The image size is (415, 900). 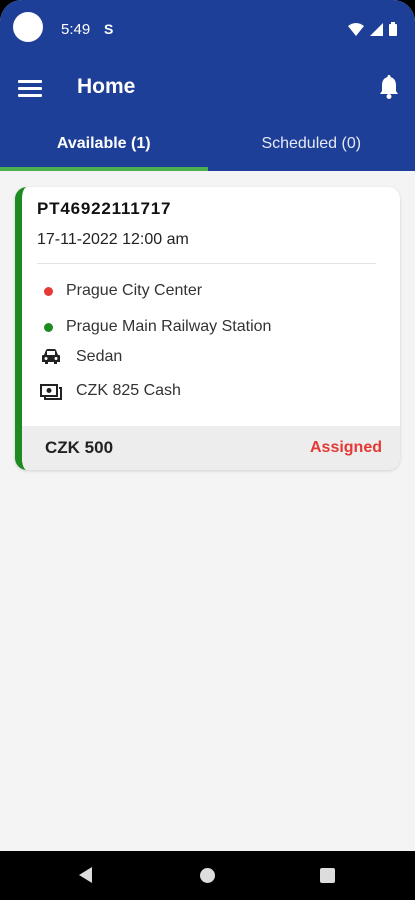 What do you see at coordinates (211, 291) in the screenshot?
I see `pickup-row: Prague City Center` at bounding box center [211, 291].